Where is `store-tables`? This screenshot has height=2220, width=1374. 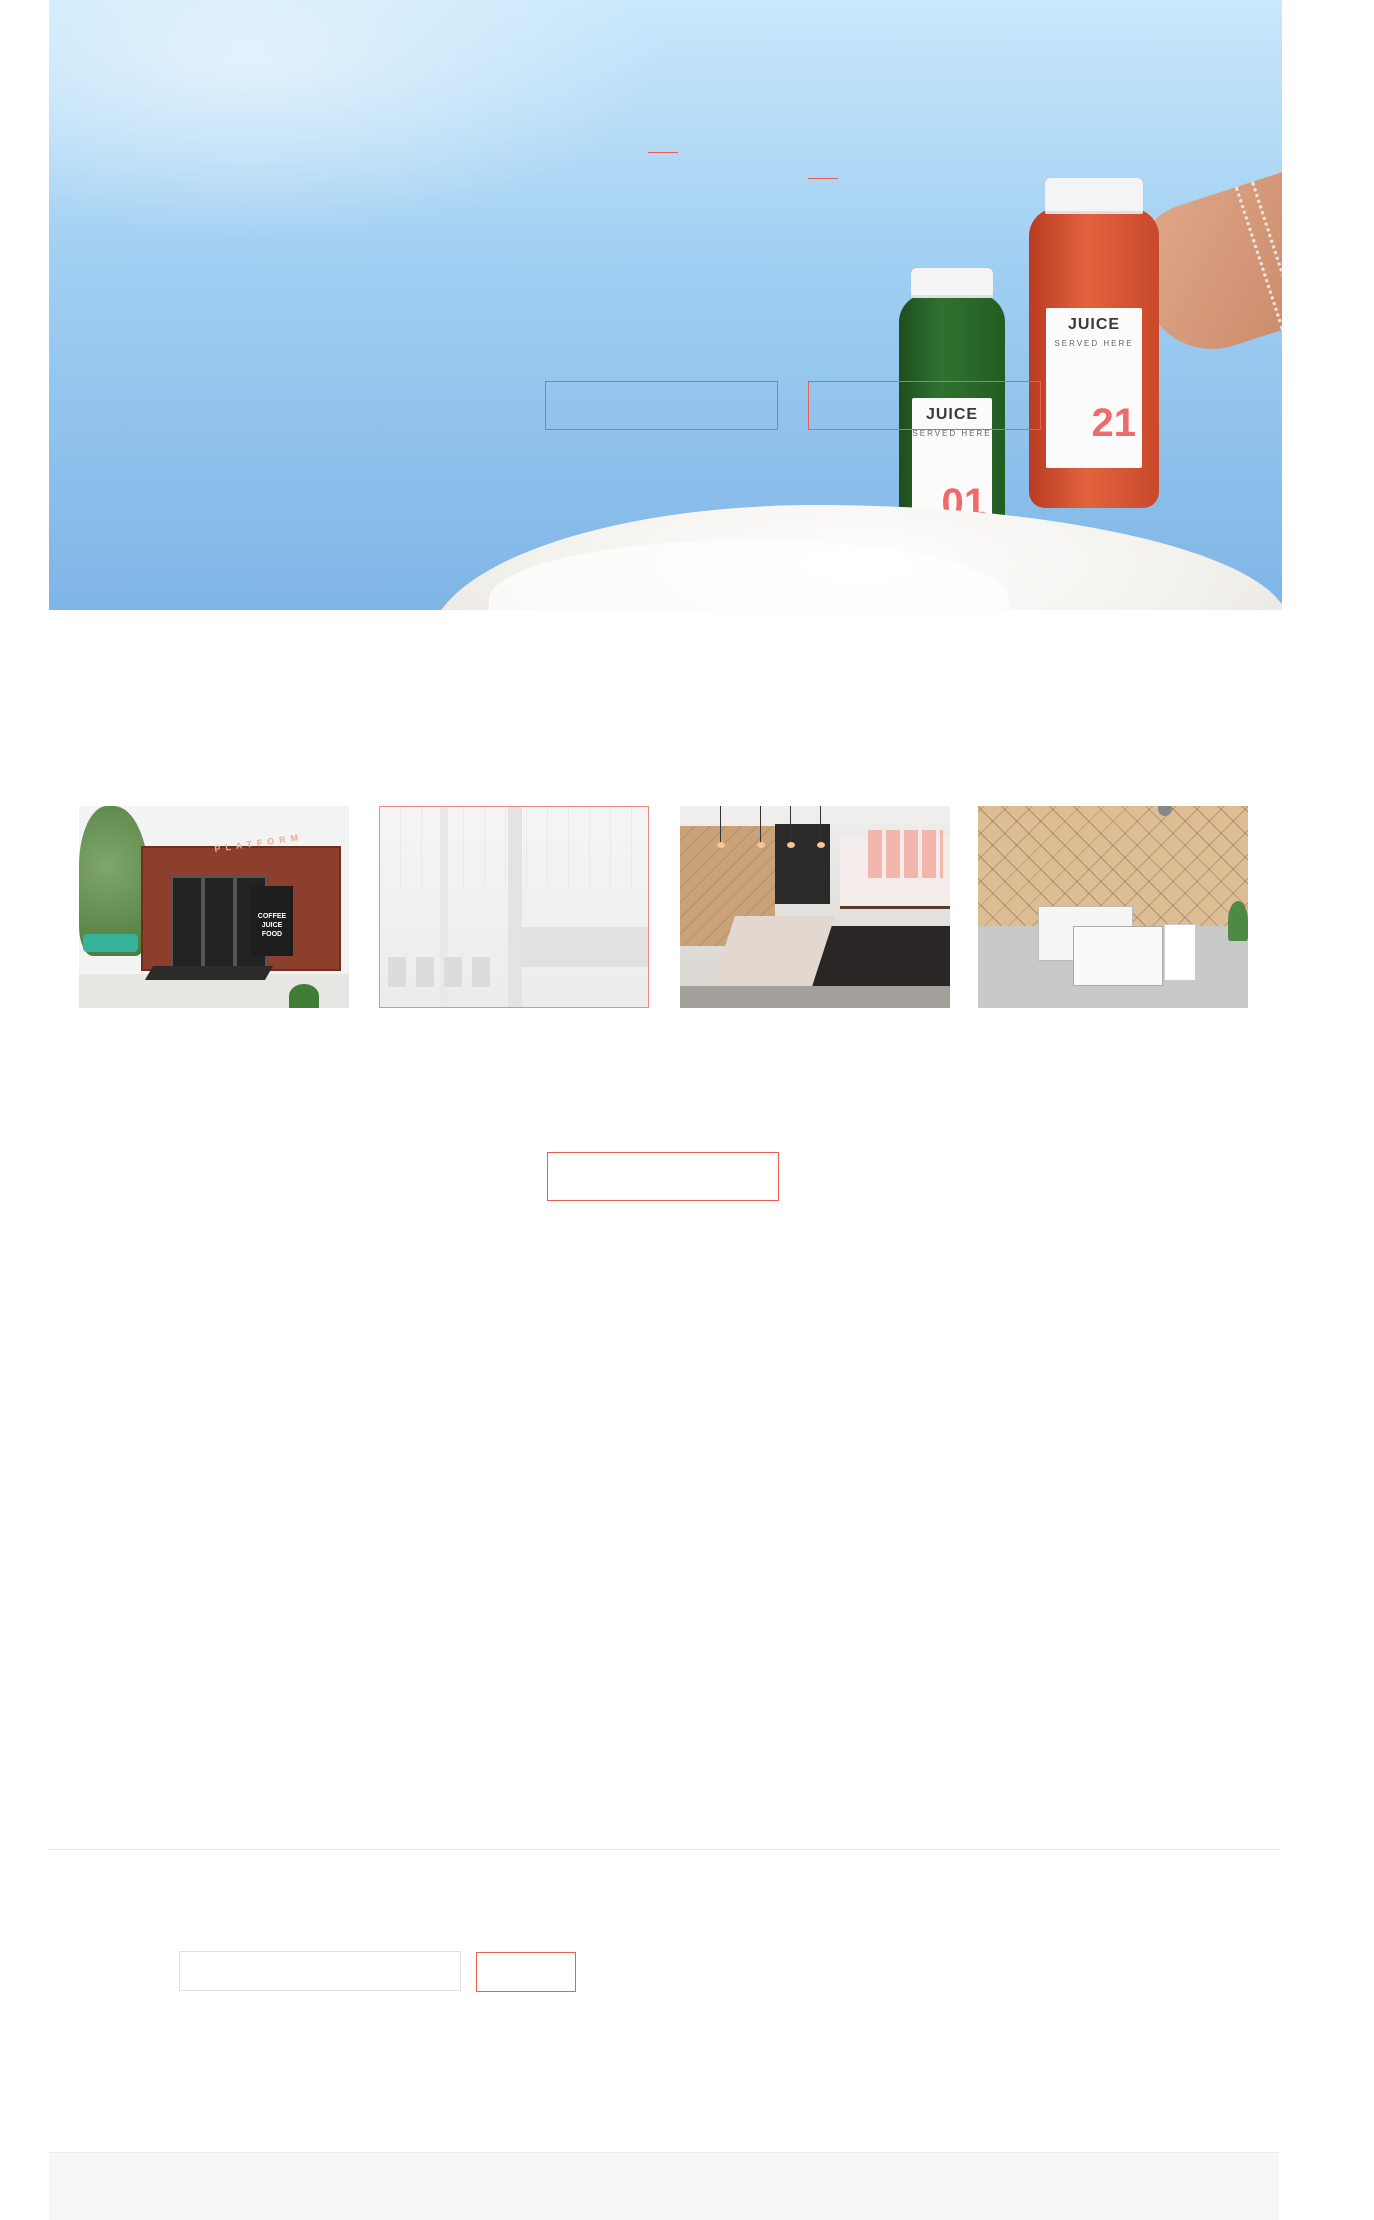
store-tables is located at coordinates (443, 972).